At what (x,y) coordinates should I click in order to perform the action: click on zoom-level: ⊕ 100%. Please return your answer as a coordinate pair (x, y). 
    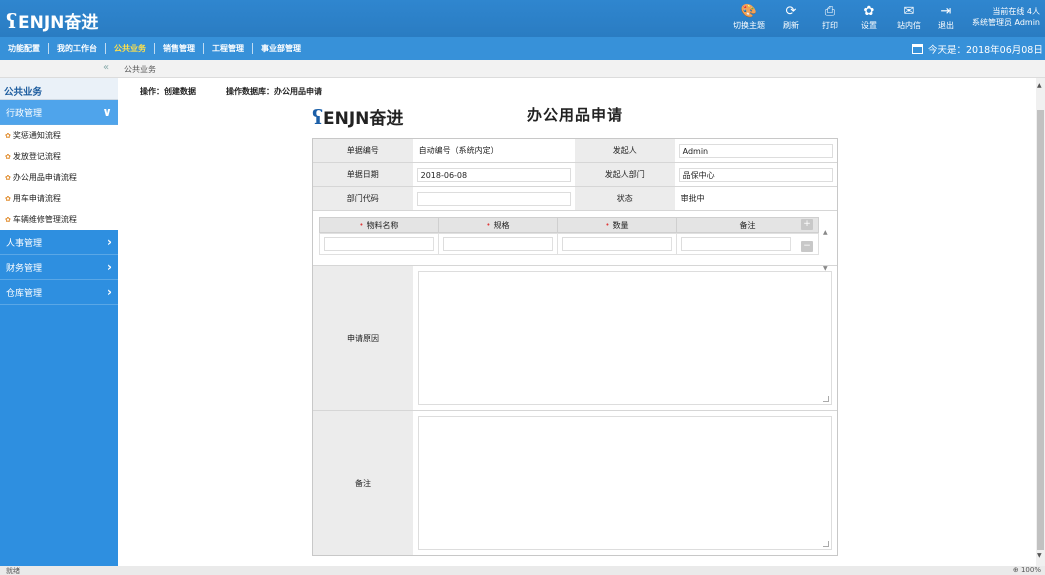
    Looking at the image, I should click on (1027, 570).